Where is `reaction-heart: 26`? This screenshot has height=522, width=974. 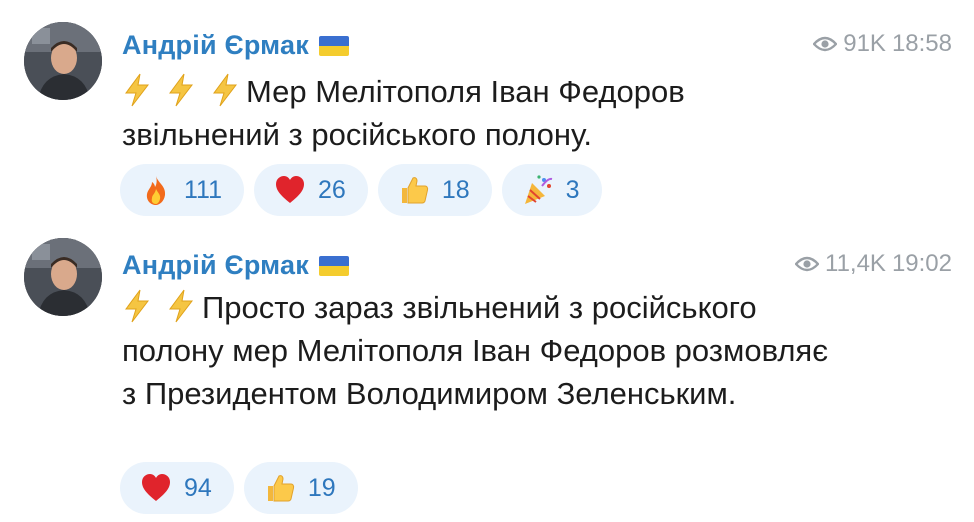
reaction-heart: 26 is located at coordinates (311, 190).